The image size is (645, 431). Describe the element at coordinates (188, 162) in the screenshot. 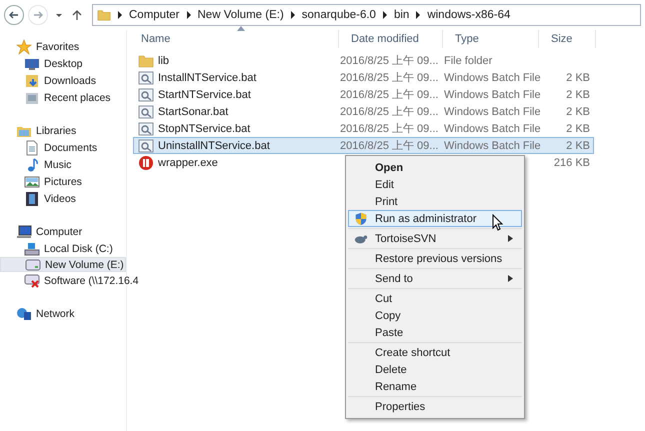

I see `file-name: wrapper.exe` at that location.